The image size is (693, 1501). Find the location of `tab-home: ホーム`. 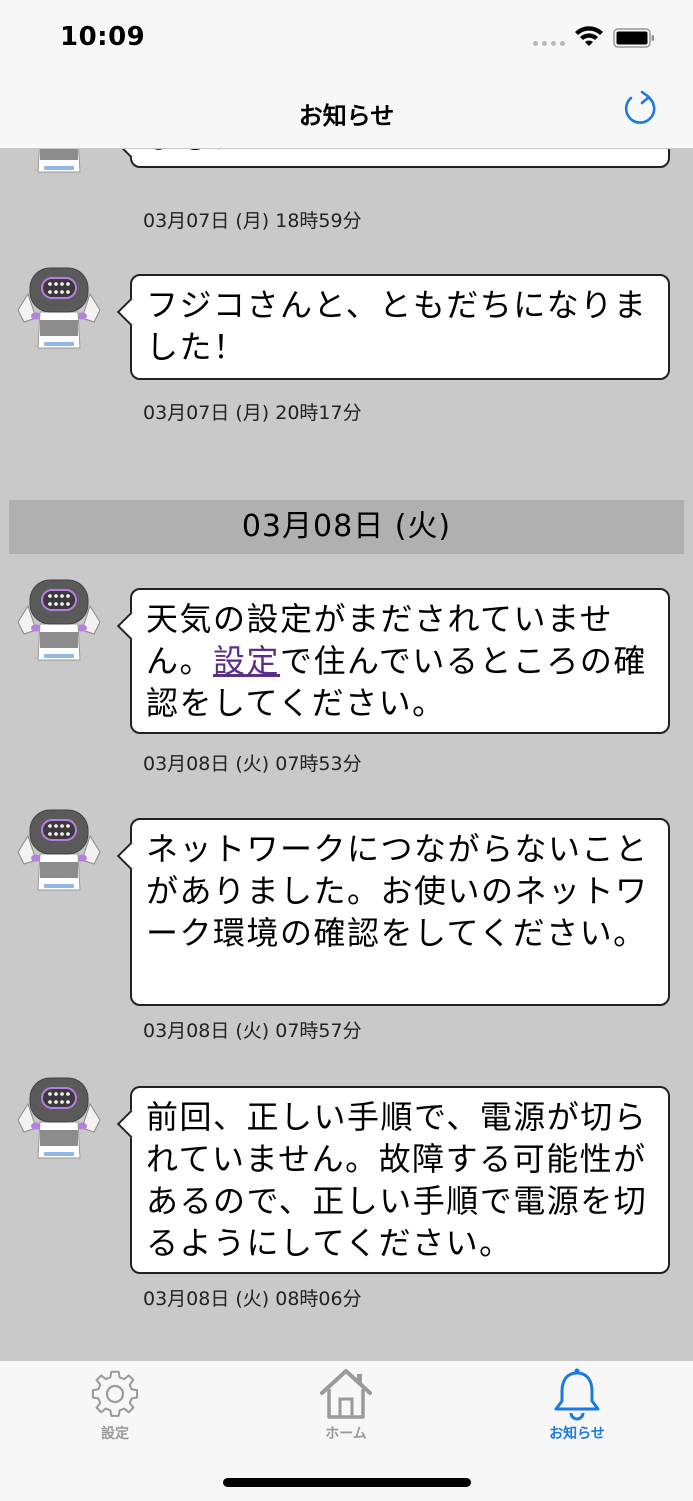

tab-home: ホーム is located at coordinates (346, 1405).